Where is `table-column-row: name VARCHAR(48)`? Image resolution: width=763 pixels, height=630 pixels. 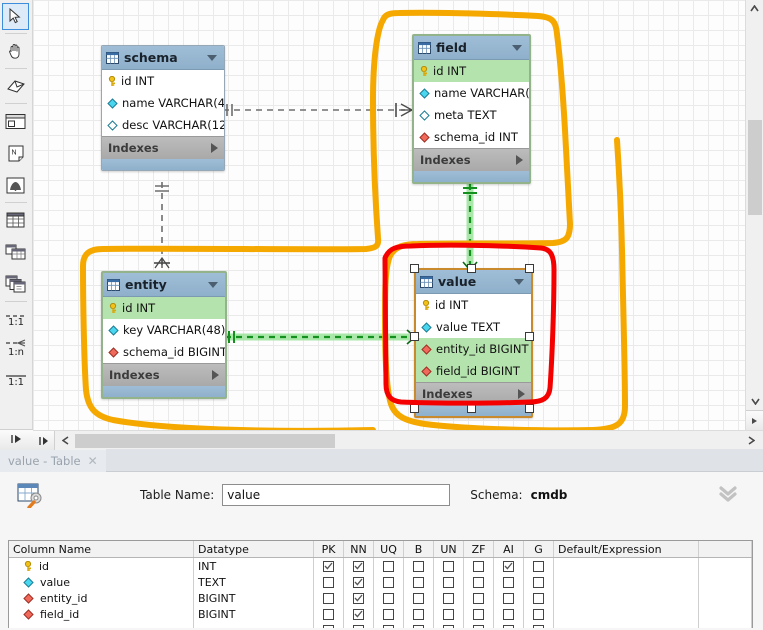 table-column-row: name VARCHAR(48) is located at coordinates (471, 93).